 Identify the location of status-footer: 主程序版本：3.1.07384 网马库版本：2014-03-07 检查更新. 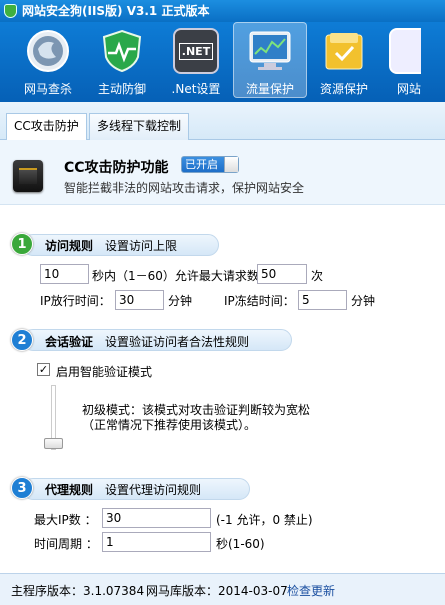
(222, 589).